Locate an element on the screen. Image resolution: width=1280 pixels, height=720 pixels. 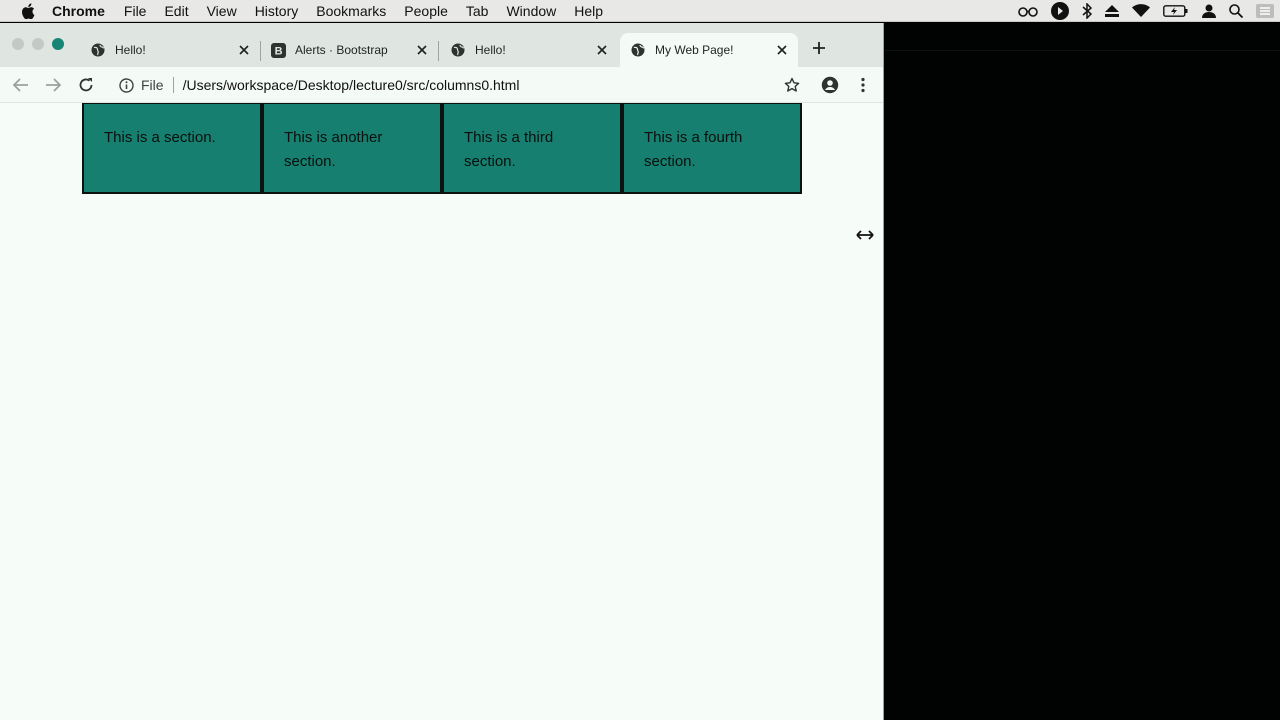
kebab-menu-icon is located at coordinates (863, 85).